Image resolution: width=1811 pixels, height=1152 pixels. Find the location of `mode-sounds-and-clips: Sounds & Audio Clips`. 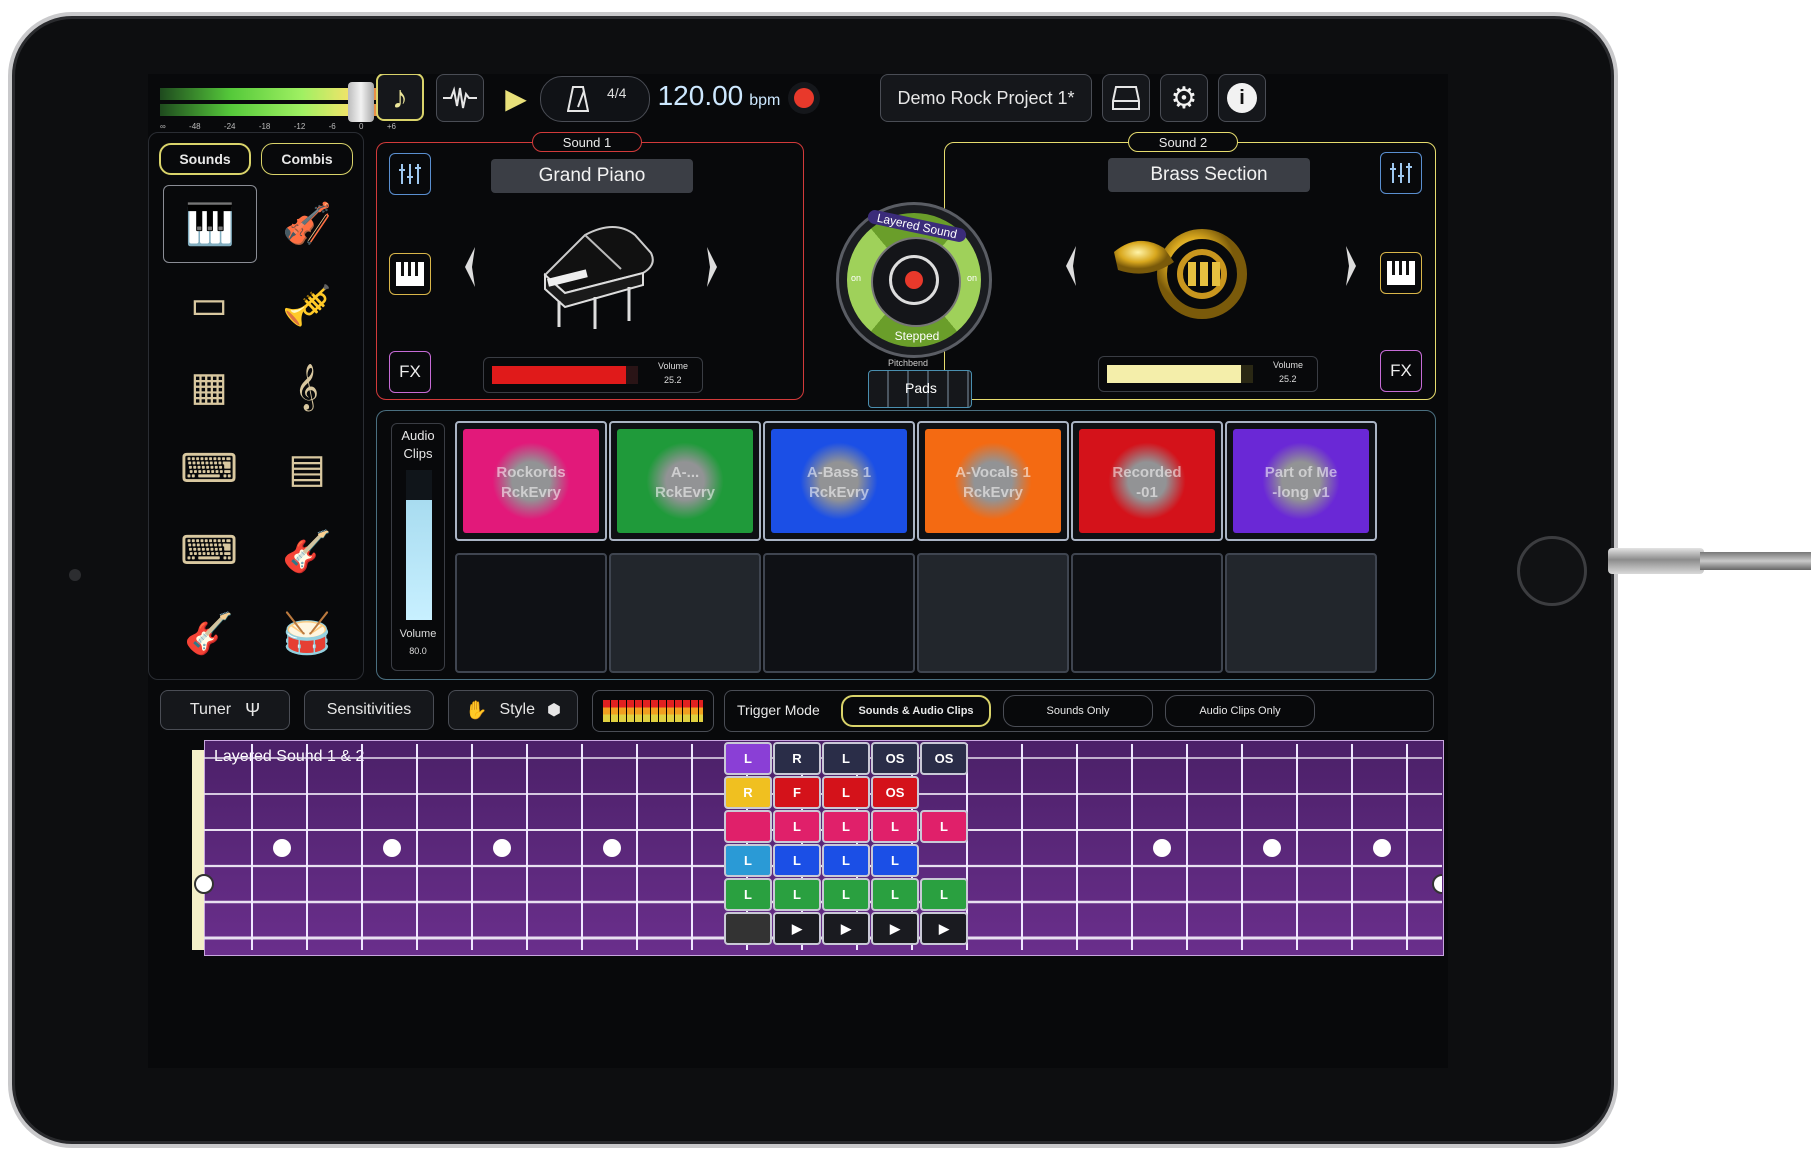

mode-sounds-and-clips: Sounds & Audio Clips is located at coordinates (916, 711).